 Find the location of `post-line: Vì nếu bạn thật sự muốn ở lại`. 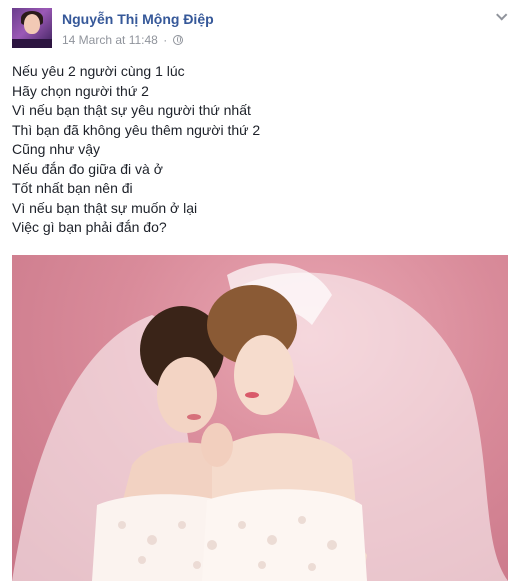

post-line: Vì nếu bạn thật sự muốn ở lại is located at coordinates (105, 207).